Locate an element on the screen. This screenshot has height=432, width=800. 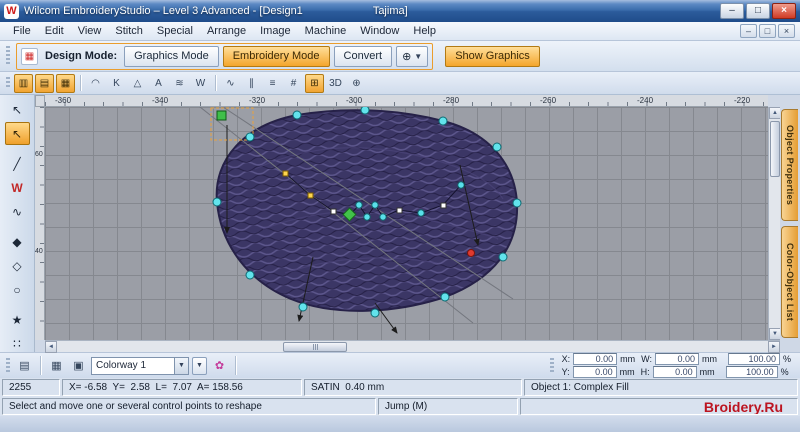
menu-item-window: Window is located at coordinates (379, 31).